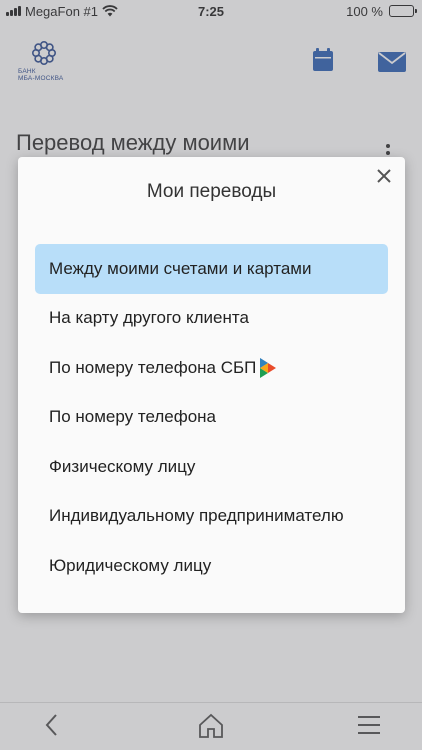 The height and width of the screenshot is (750, 422). I want to click on menu-item-by-phone-sbp: По номеру телефона СБП, so click(211, 368).